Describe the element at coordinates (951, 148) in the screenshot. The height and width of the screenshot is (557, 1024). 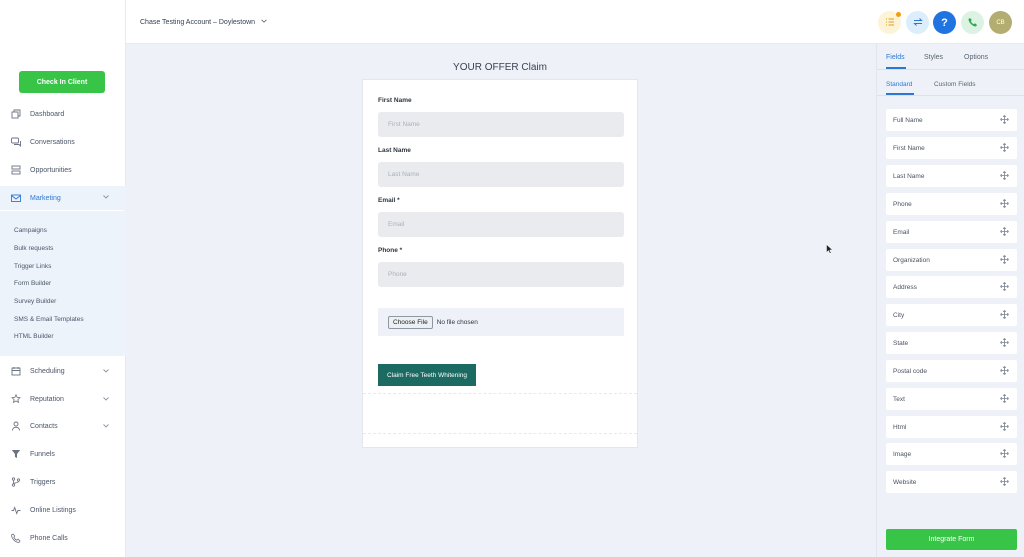
I see `field-item-first-name: First Name` at that location.